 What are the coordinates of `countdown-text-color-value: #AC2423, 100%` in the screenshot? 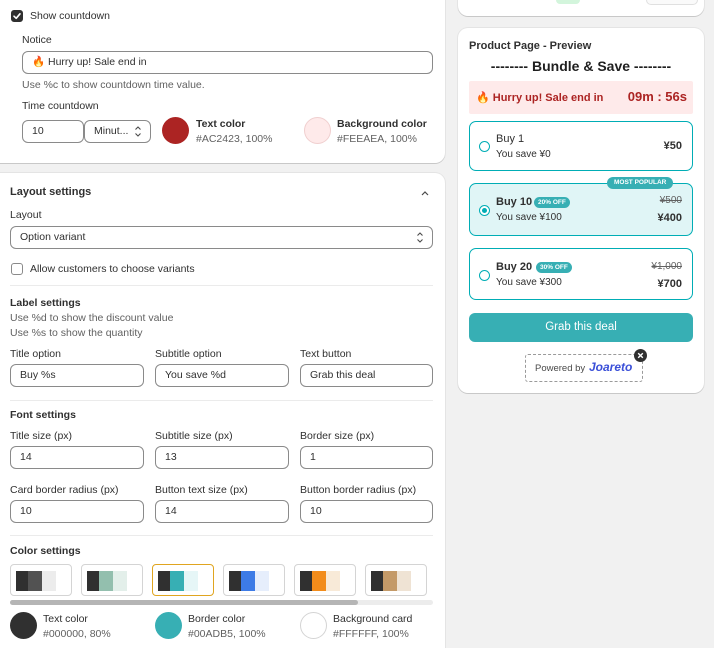 It's located at (234, 139).